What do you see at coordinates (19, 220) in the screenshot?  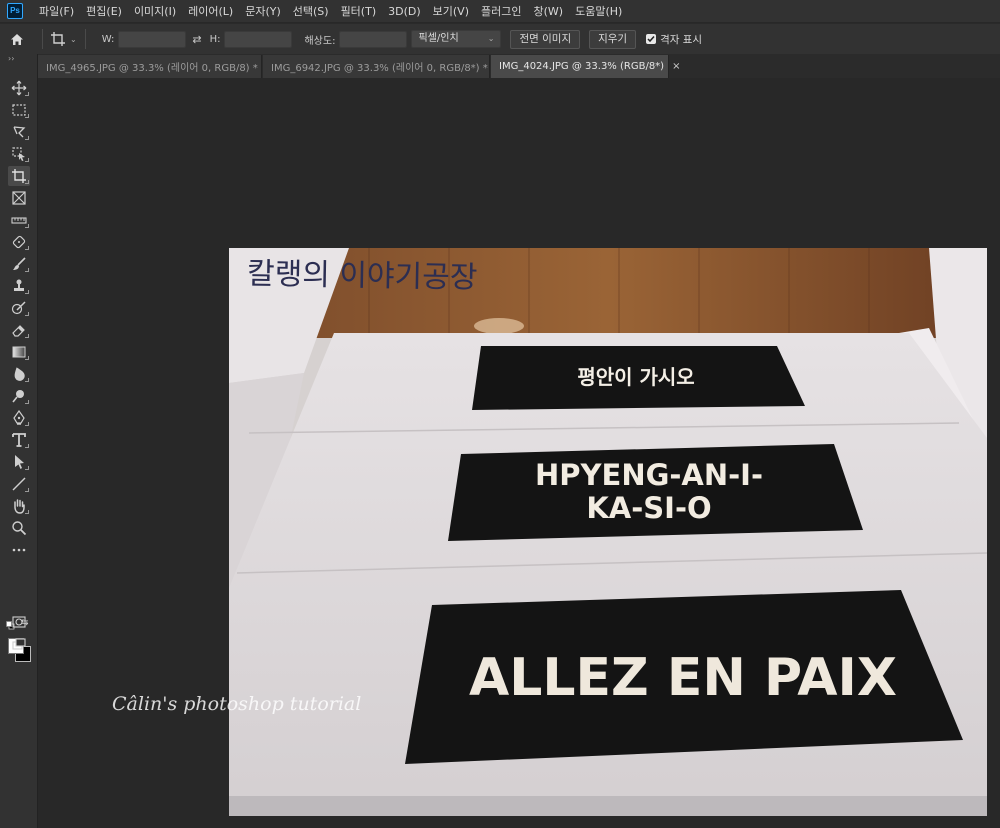 I see `ruler-tool` at bounding box center [19, 220].